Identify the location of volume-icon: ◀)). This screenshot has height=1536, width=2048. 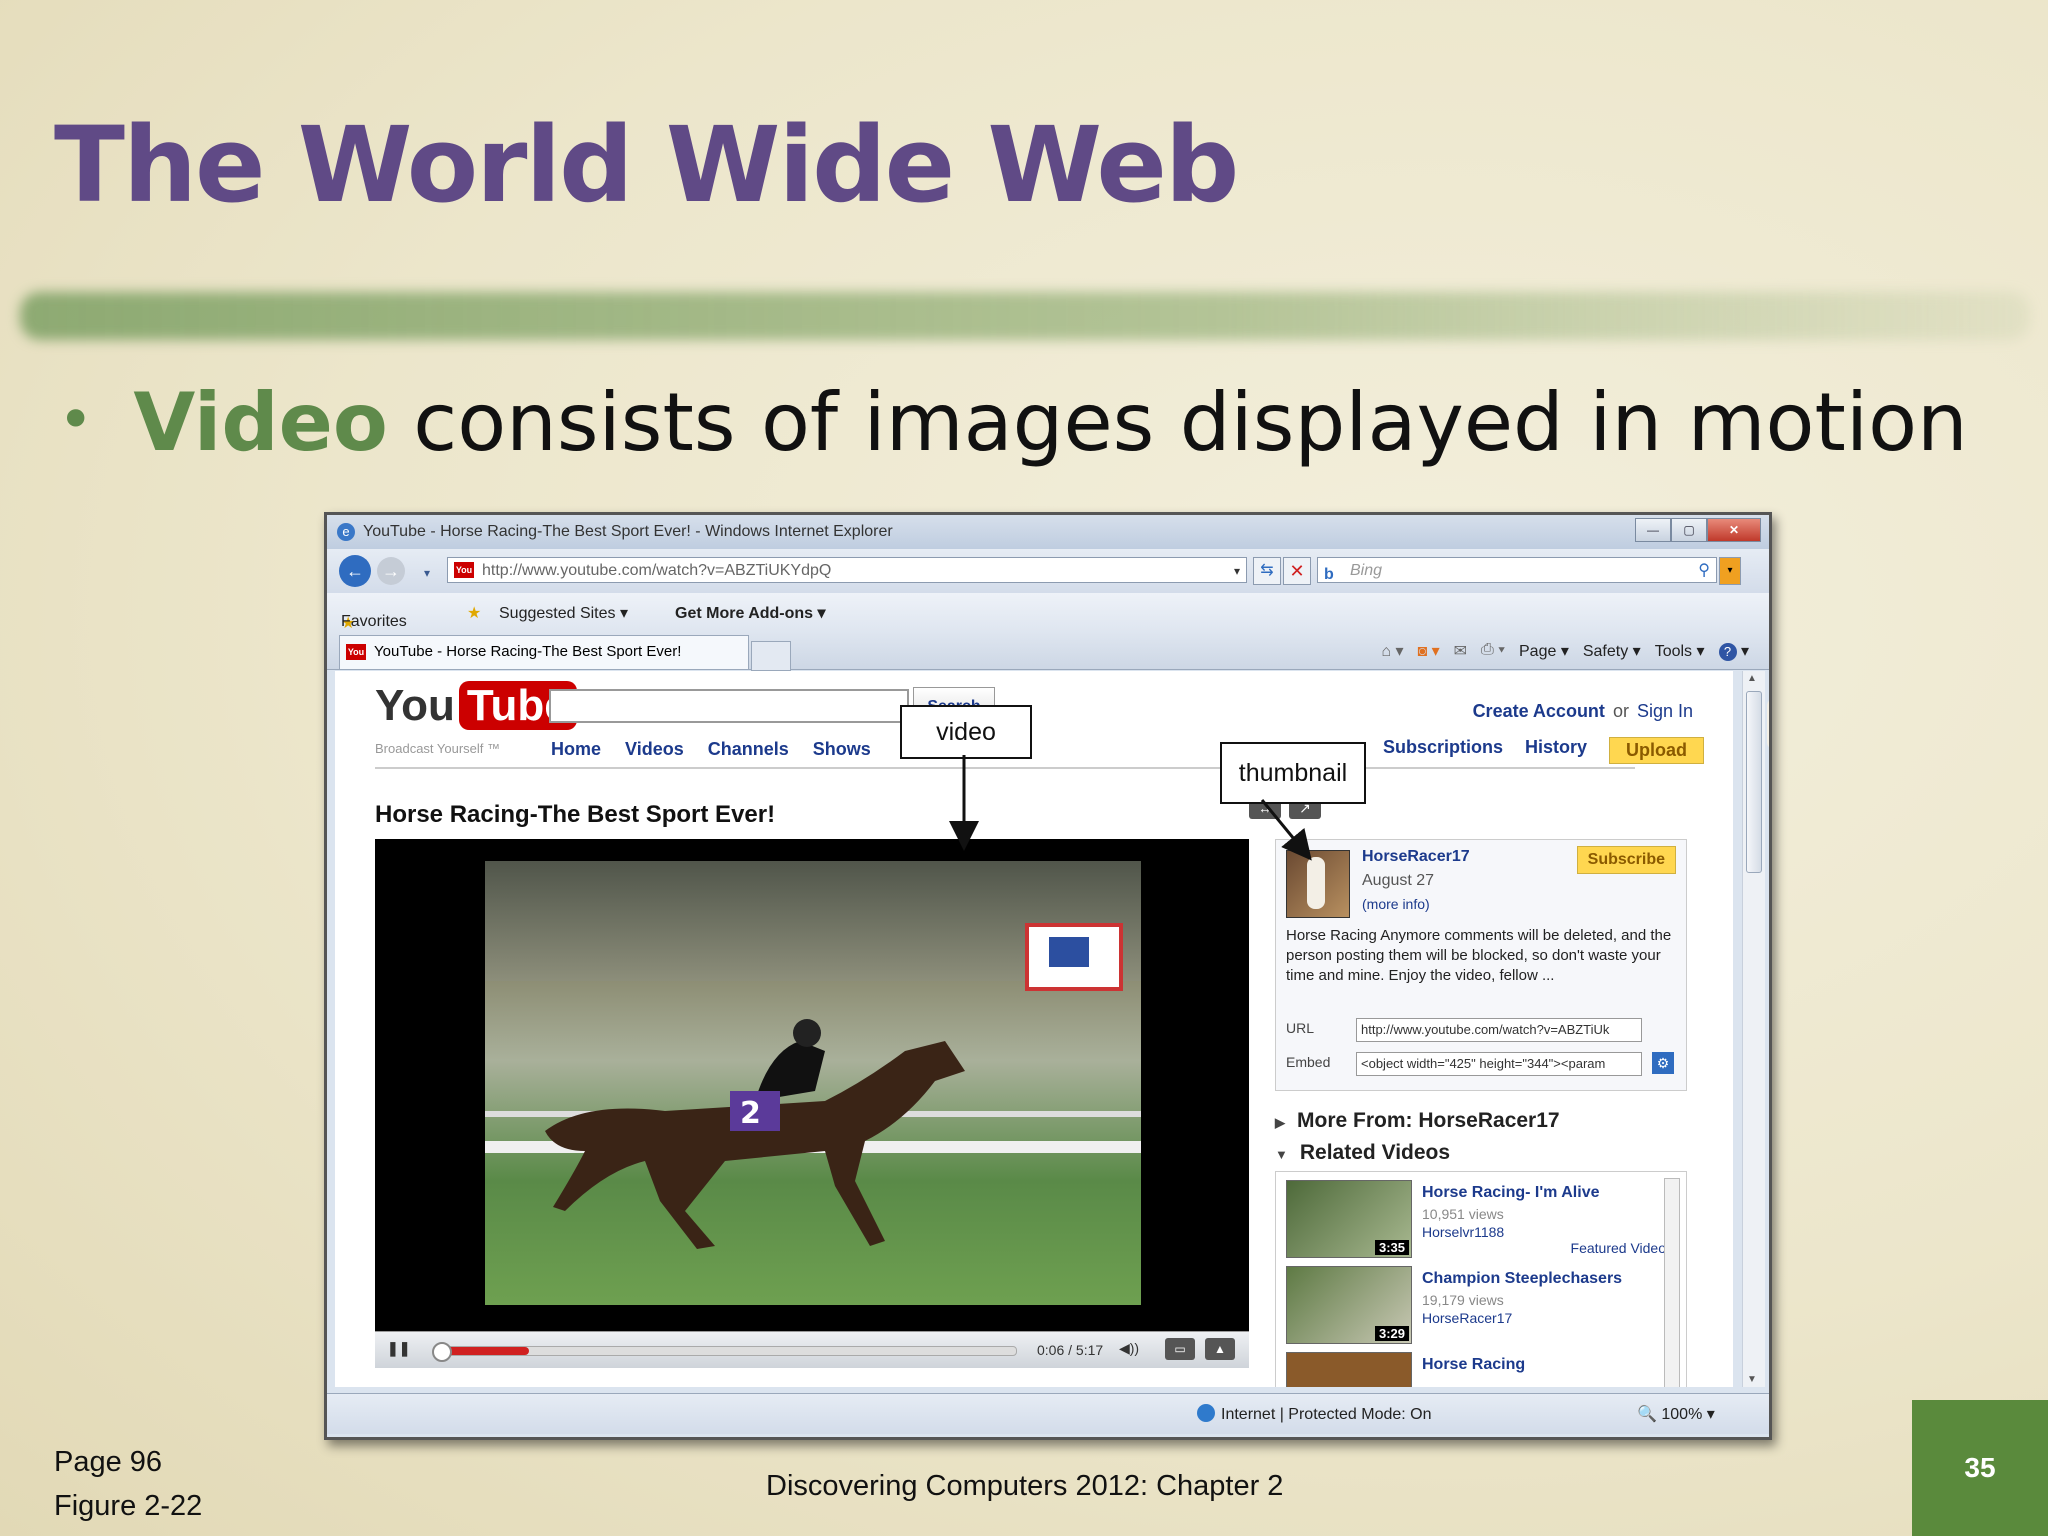
(1129, 1348).